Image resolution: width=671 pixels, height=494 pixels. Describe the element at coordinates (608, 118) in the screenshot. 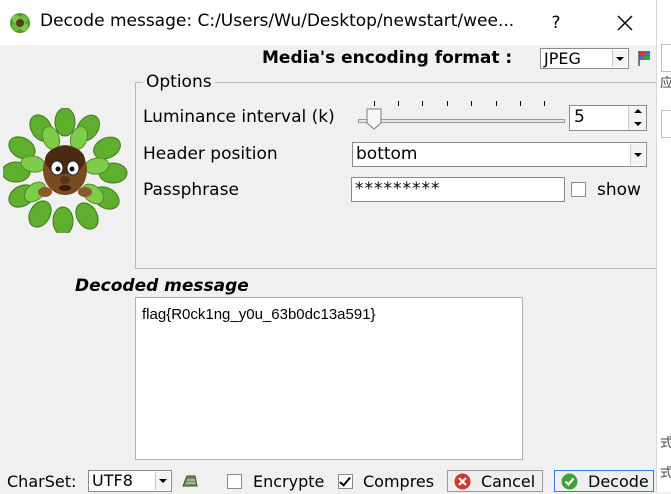

I see `luminance-spinner: 5` at that location.